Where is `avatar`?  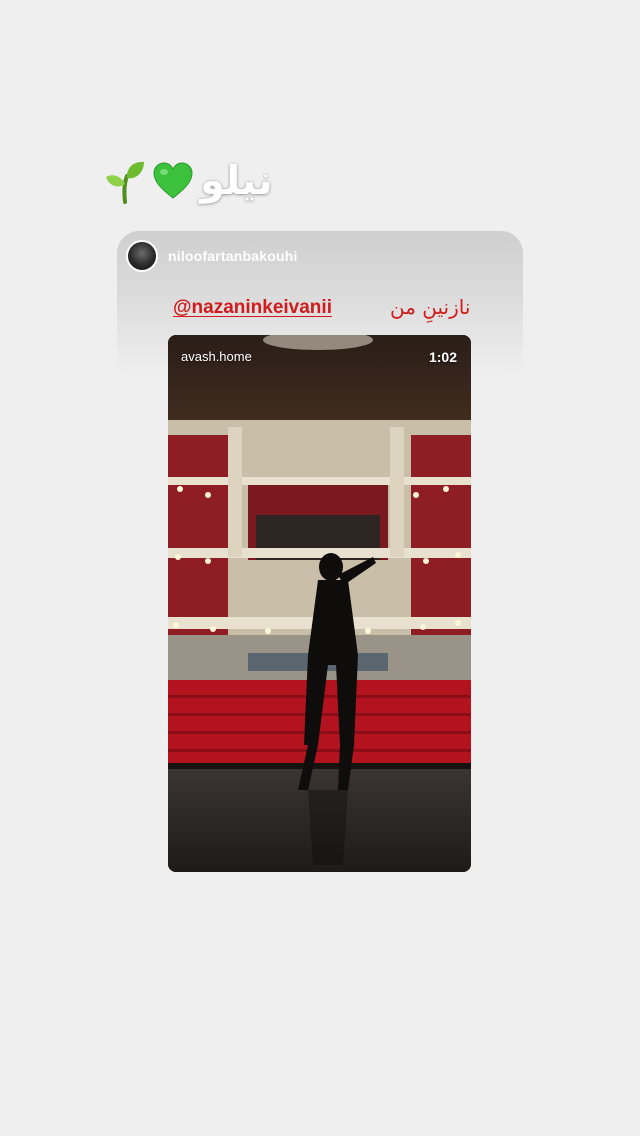
avatar is located at coordinates (142, 256).